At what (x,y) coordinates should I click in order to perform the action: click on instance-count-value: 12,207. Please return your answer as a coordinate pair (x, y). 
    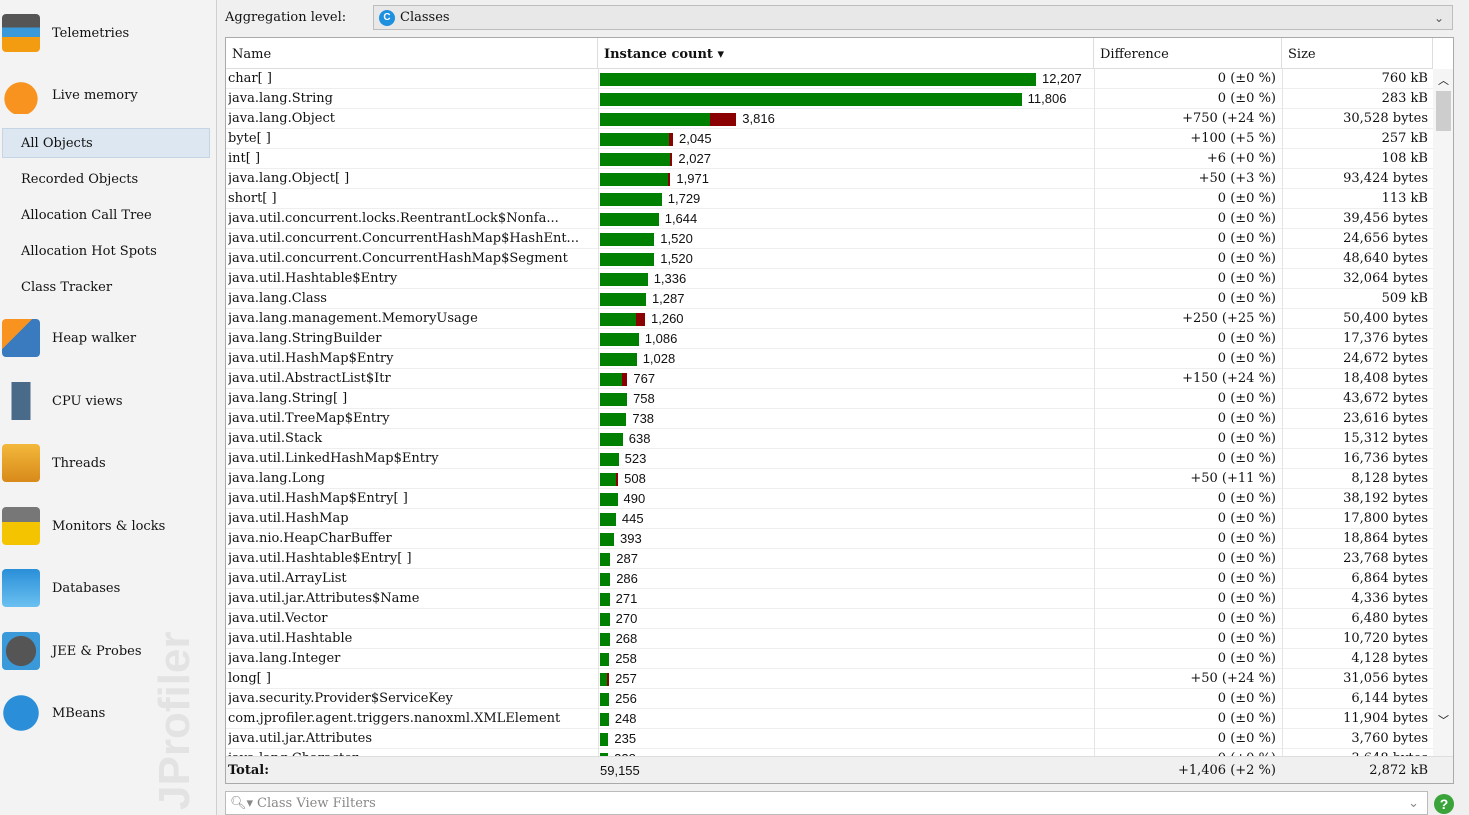
    Looking at the image, I should click on (1062, 78).